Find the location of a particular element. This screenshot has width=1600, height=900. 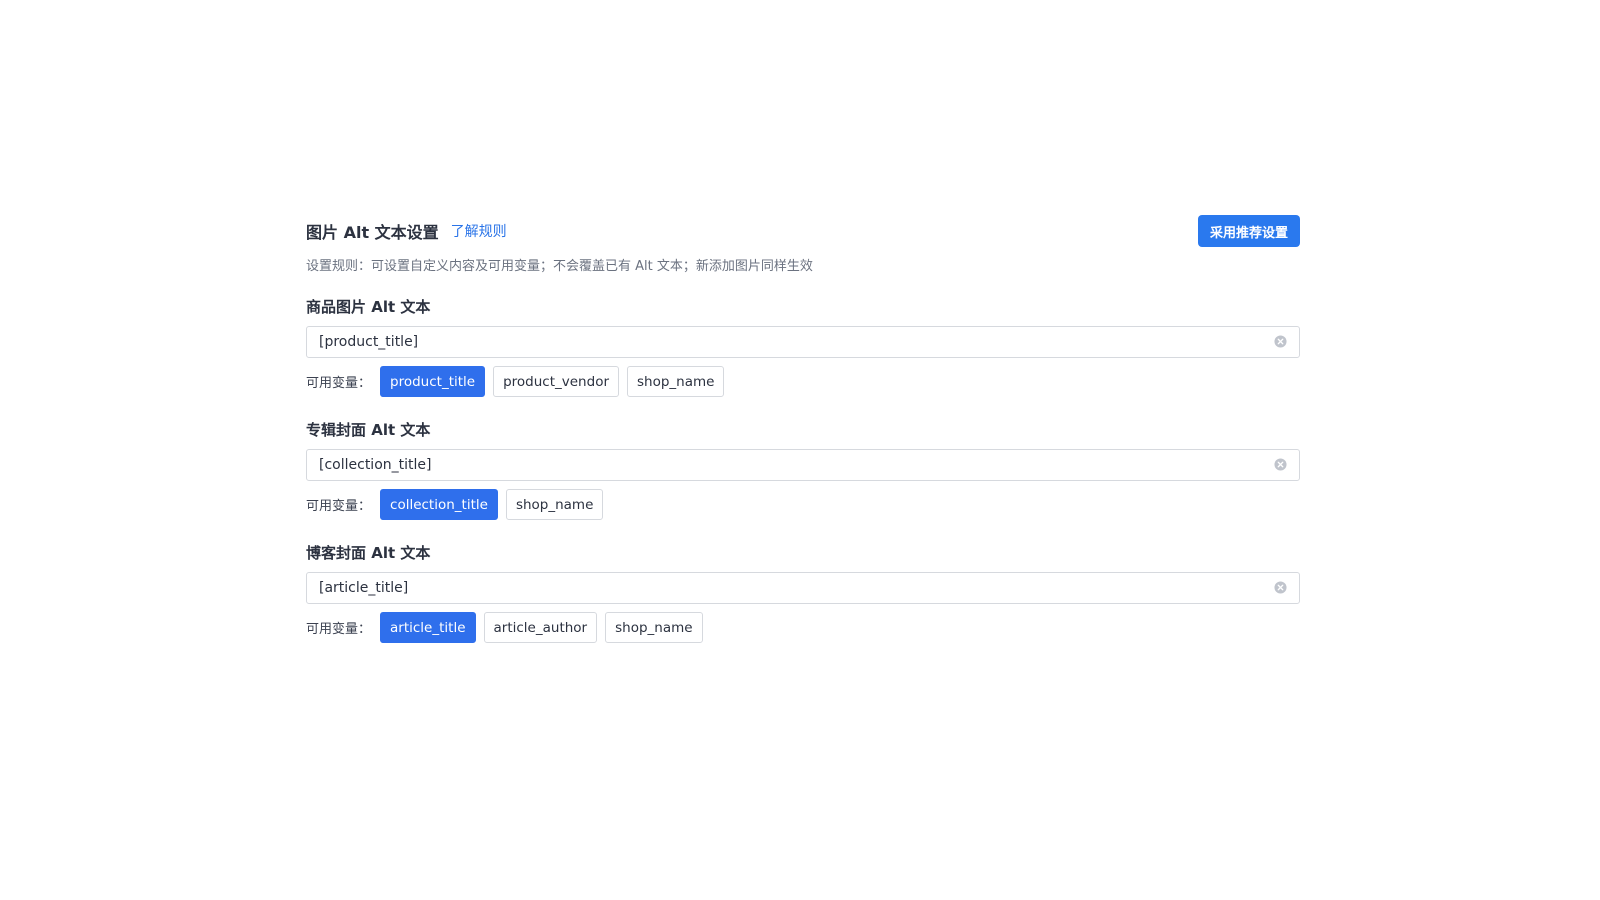

variable-chip-product-vendor: product_vendor is located at coordinates (556, 381).